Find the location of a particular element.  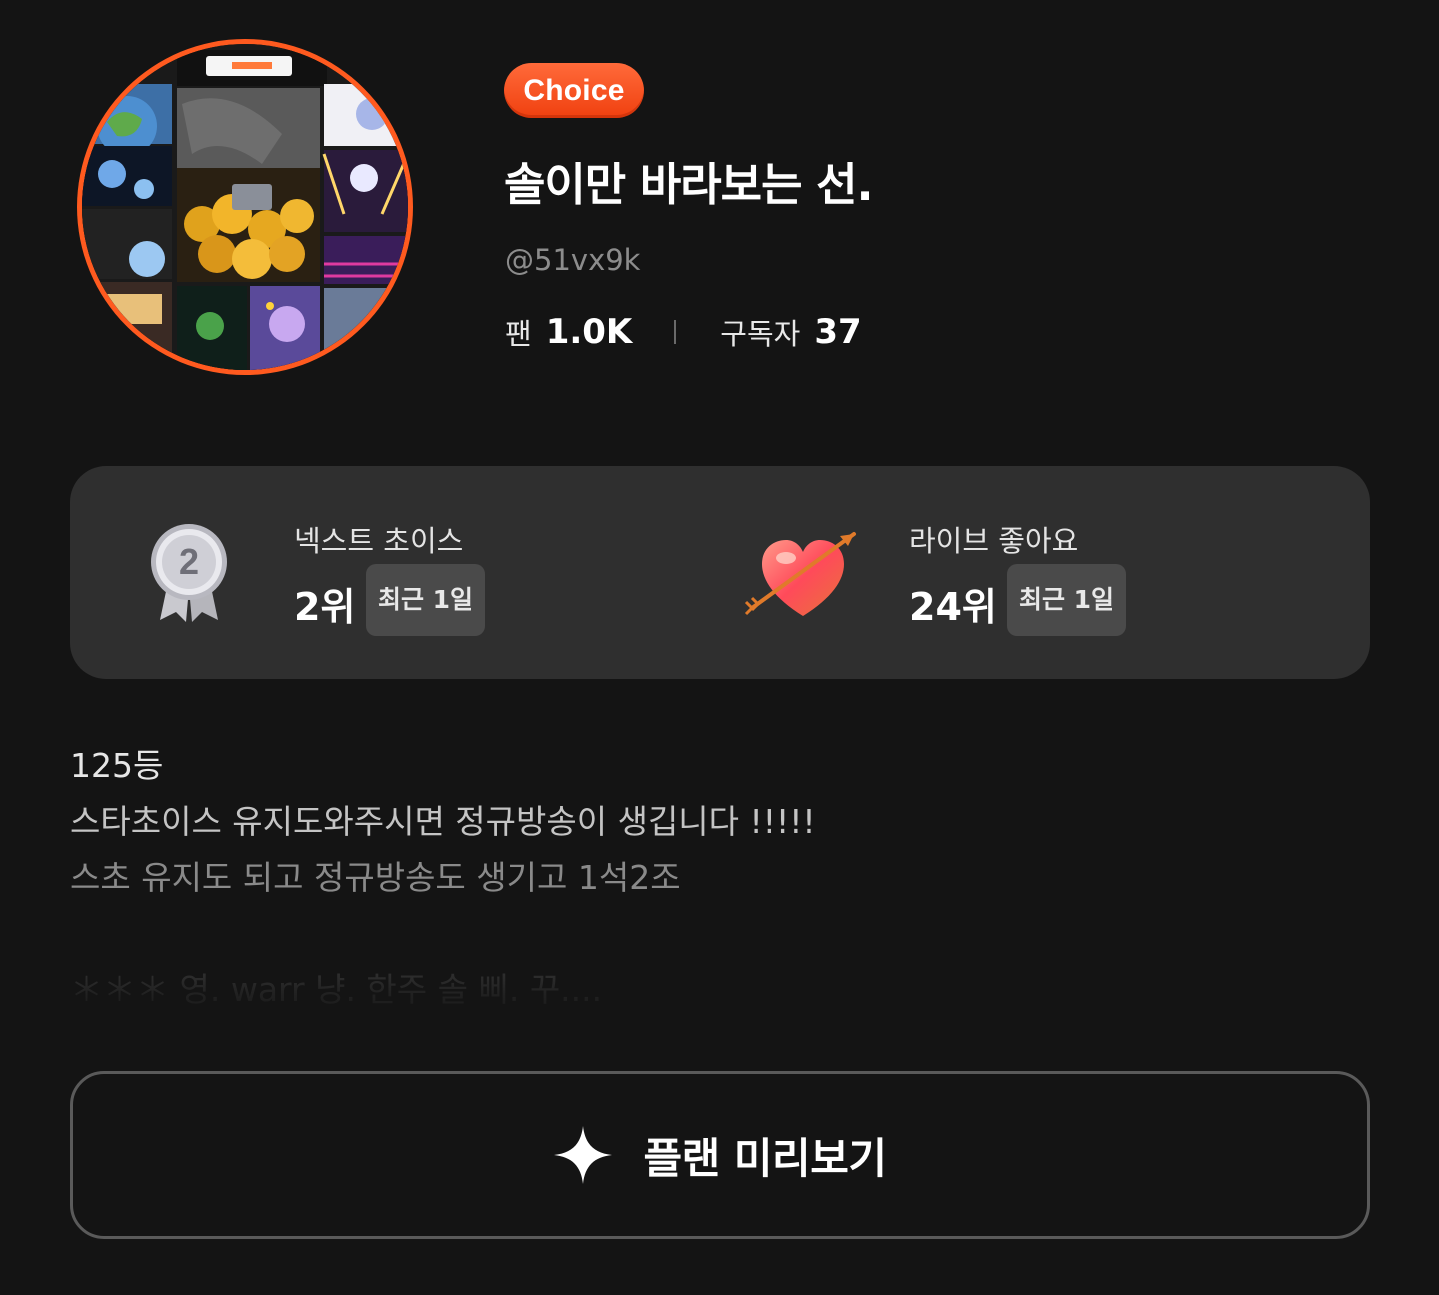

ranking-position: 24위 is located at coordinates (953, 607).